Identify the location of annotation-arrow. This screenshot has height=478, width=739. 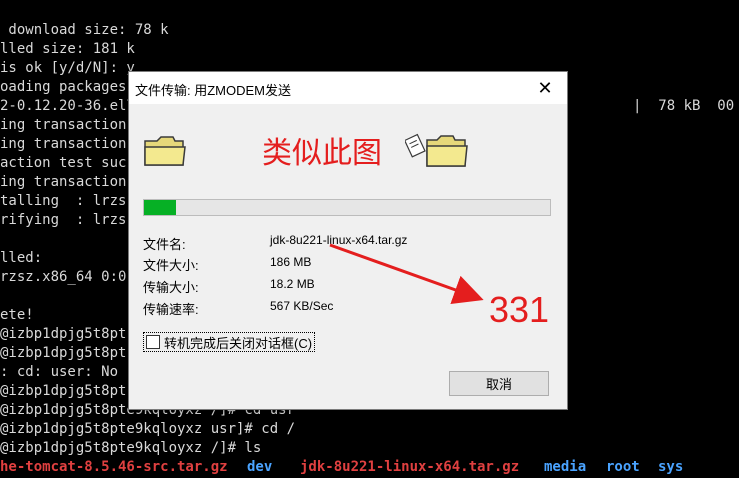
(406, 274).